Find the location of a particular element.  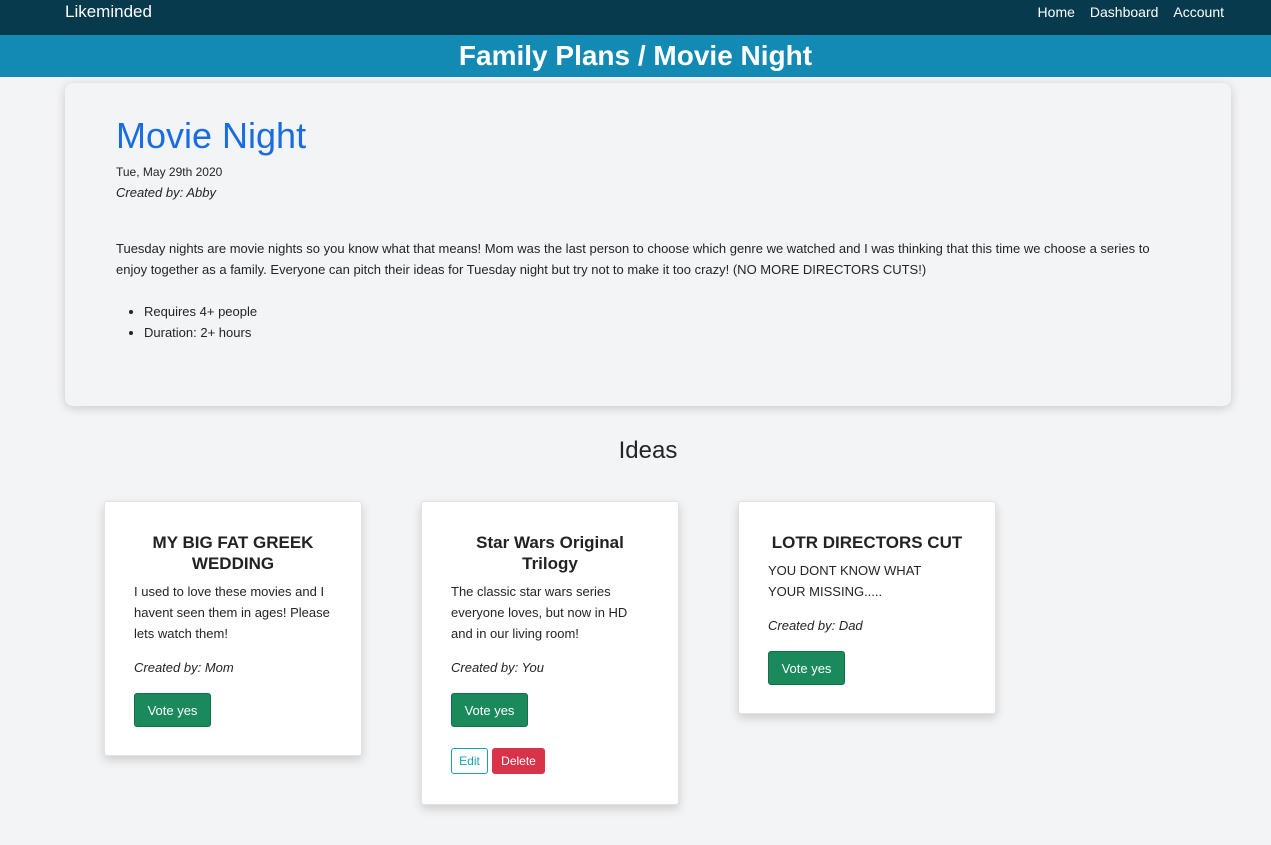

plan-requirements: Requires 4+ people Duration: 2+ hours is located at coordinates (200, 322).